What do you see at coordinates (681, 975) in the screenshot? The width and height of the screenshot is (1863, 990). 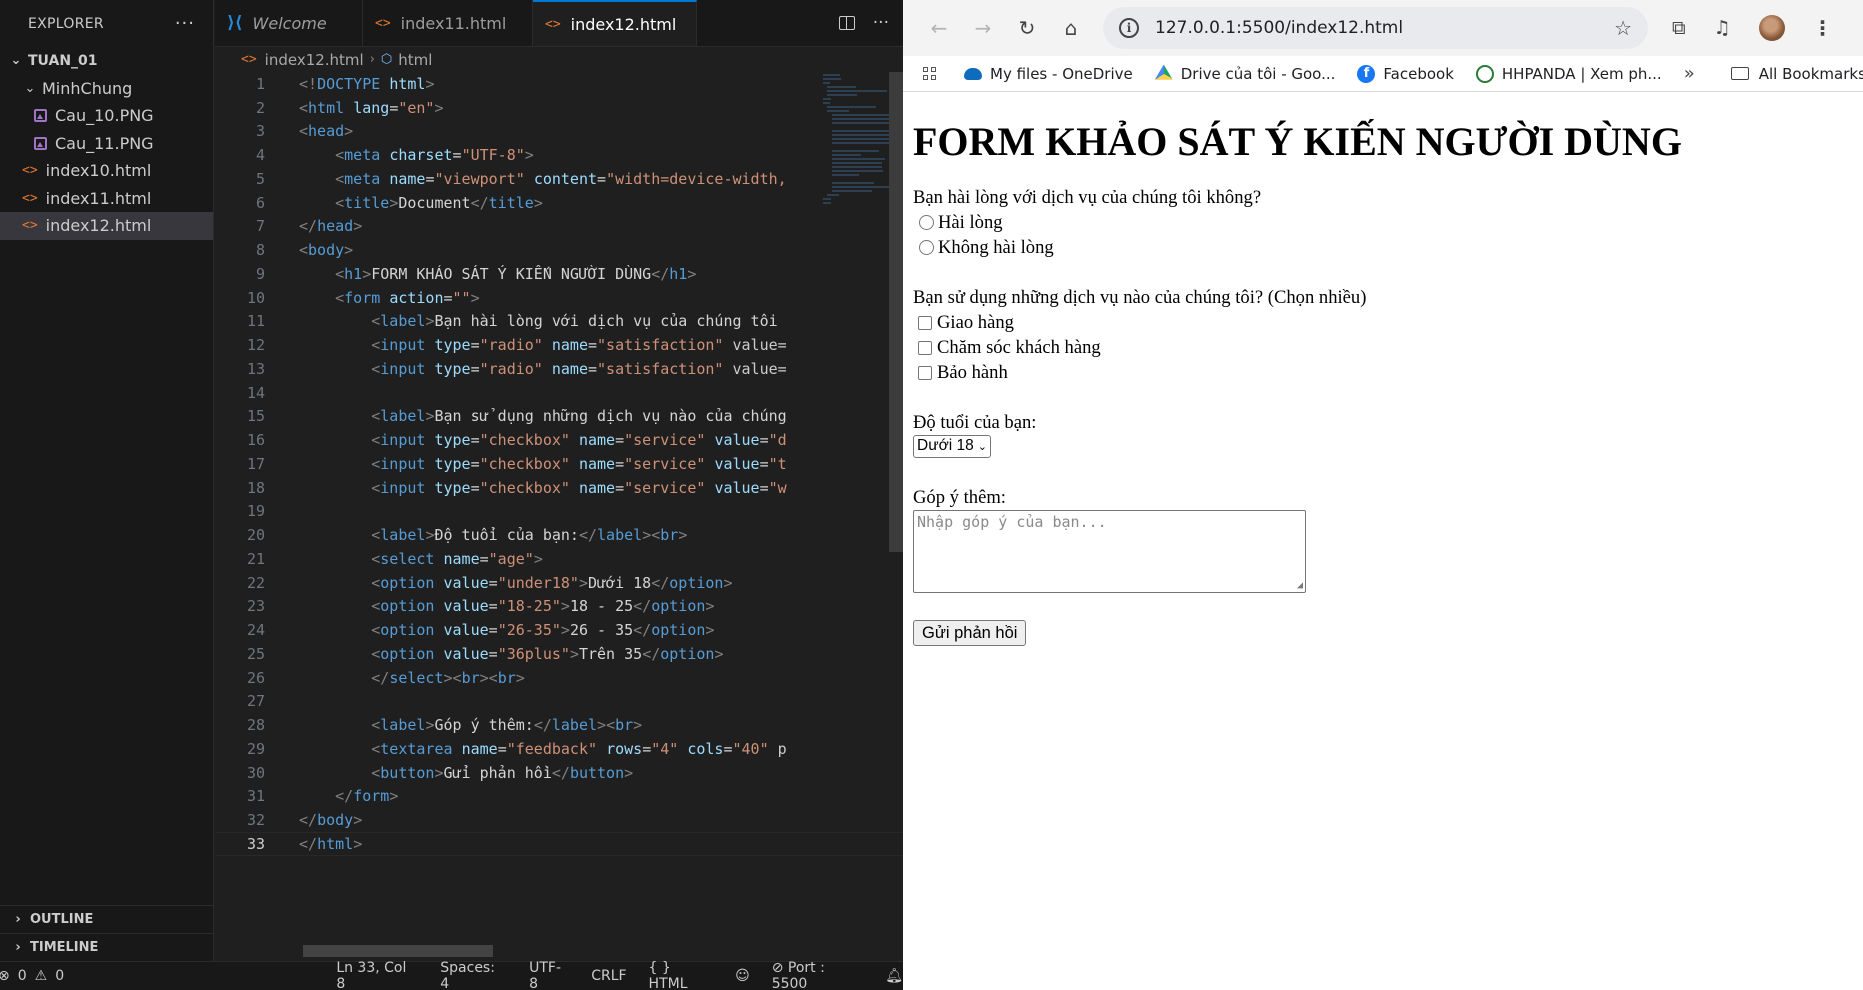 I see `language-mode: { } HTML` at bounding box center [681, 975].